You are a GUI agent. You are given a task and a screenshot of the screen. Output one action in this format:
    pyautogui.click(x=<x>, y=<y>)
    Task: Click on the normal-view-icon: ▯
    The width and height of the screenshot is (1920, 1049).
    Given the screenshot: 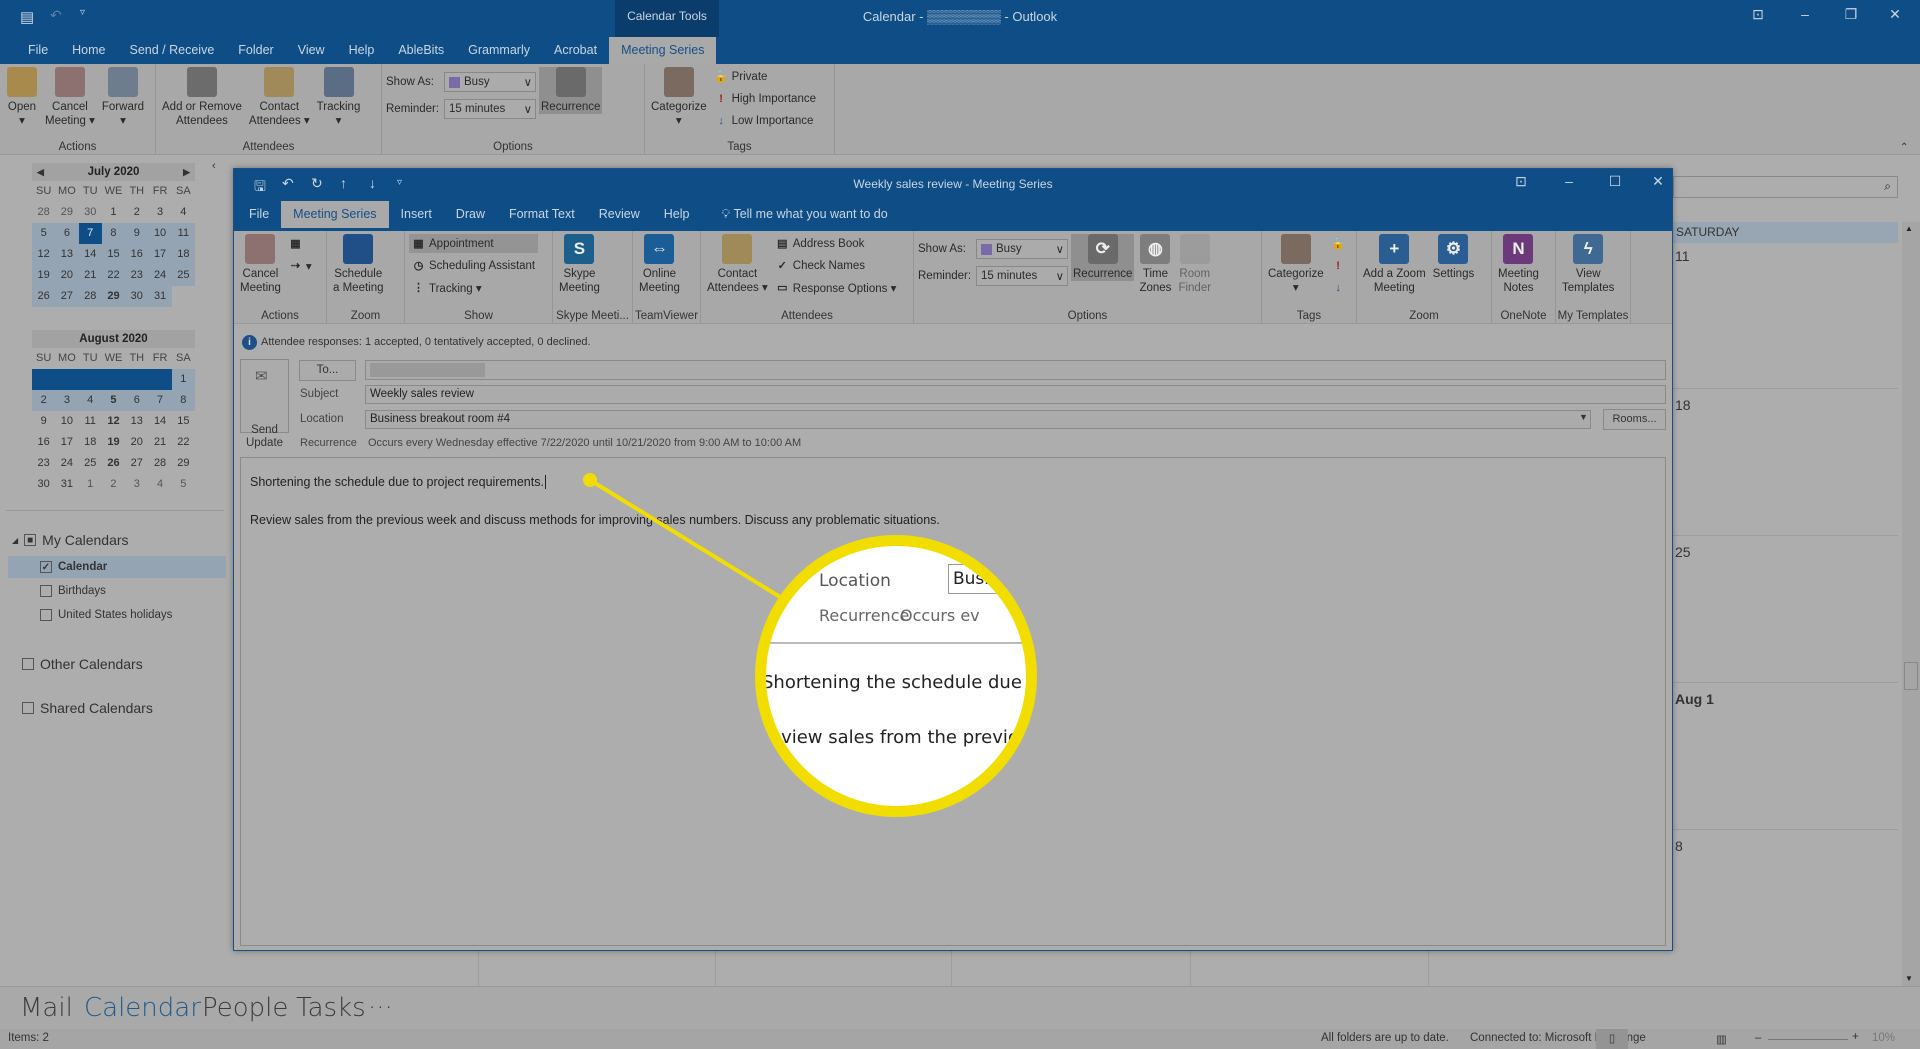 What is the action you would take?
    pyautogui.click(x=1612, y=1039)
    